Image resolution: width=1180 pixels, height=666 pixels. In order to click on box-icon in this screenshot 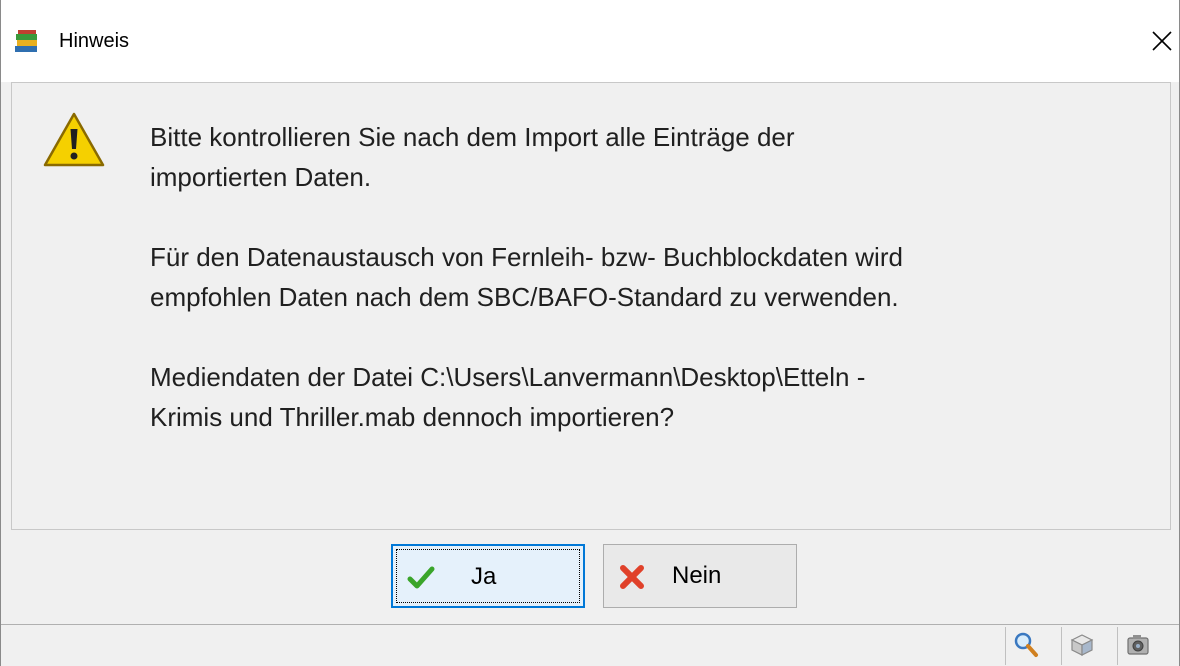, I will do `click(1082, 645)`.